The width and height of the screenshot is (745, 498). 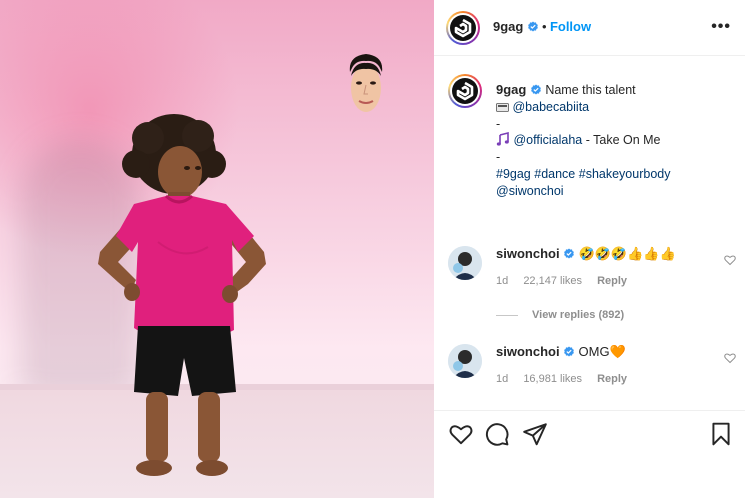 I want to click on hashtag-shakeyourbody: #shakeyourbody, so click(x=625, y=174).